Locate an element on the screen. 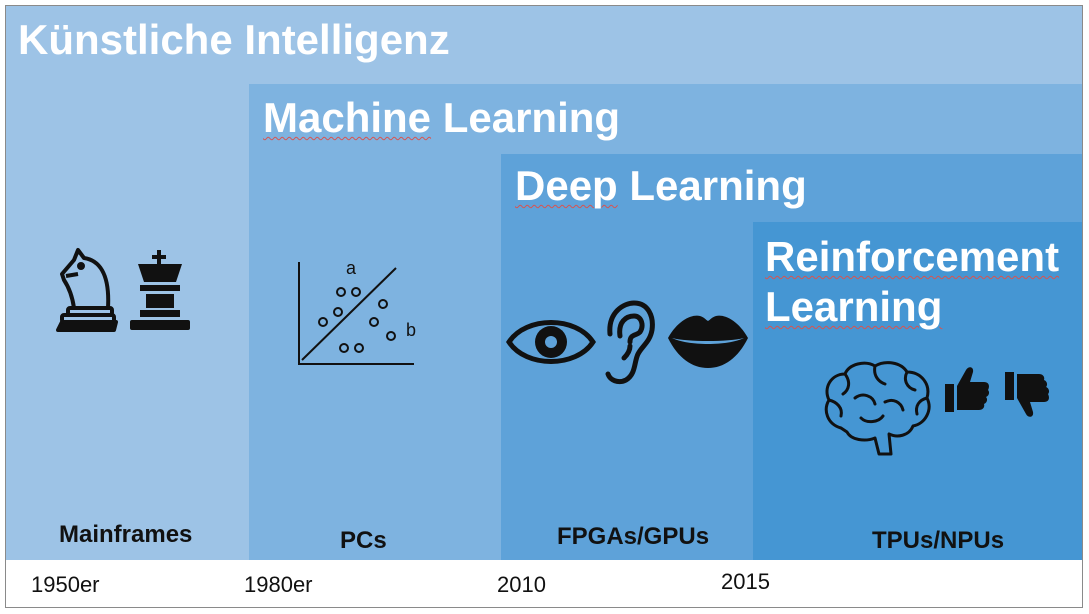 This screenshot has width=1089, height=614. layer-title-dl: Deep Learning is located at coordinates (661, 186).